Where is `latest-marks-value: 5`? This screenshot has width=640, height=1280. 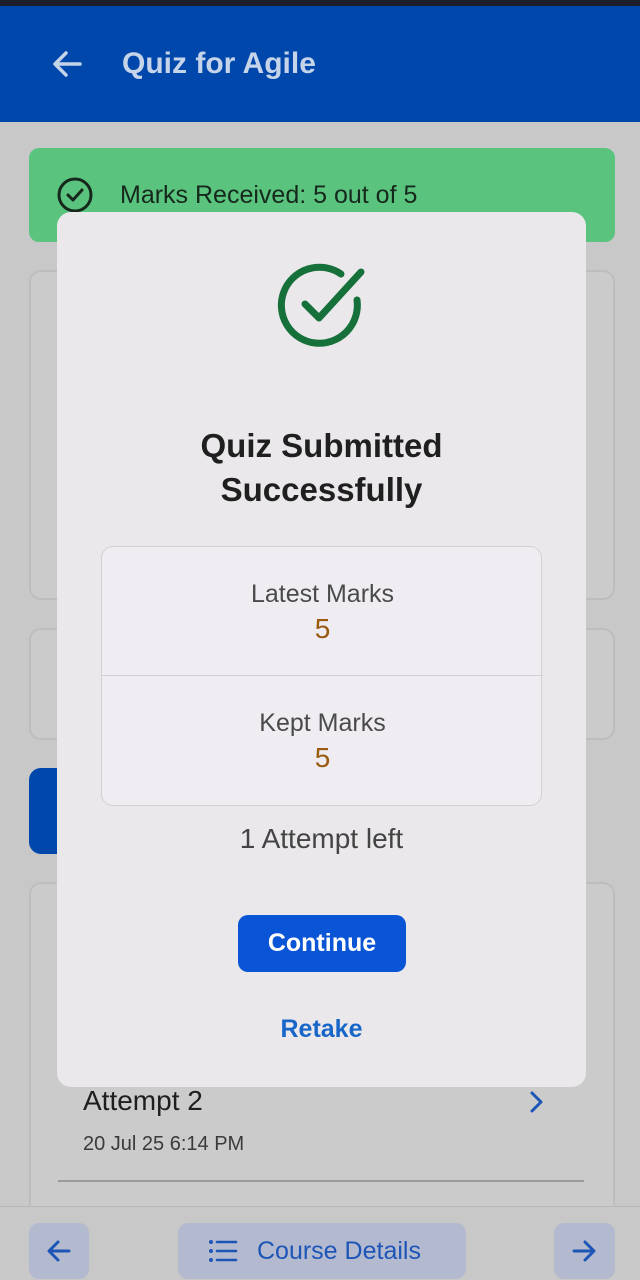 latest-marks-value: 5 is located at coordinates (322, 628).